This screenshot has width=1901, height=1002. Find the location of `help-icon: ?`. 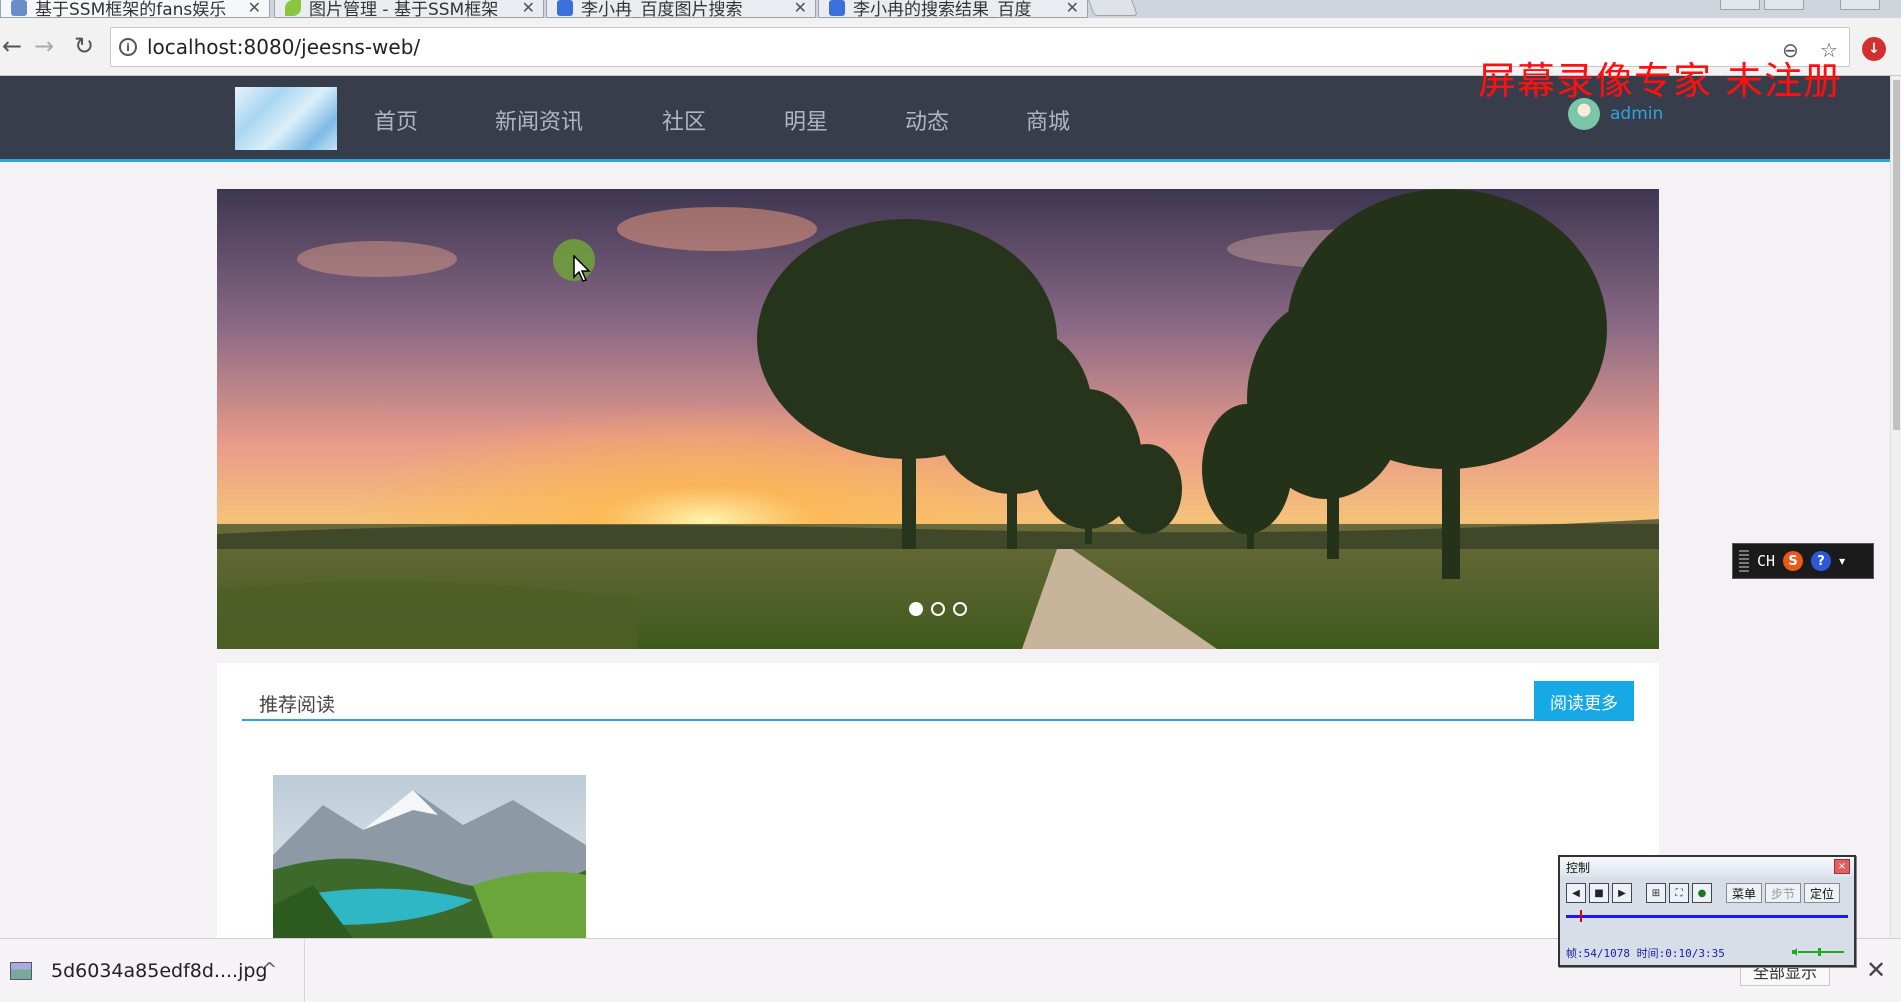

help-icon: ? is located at coordinates (1821, 561).